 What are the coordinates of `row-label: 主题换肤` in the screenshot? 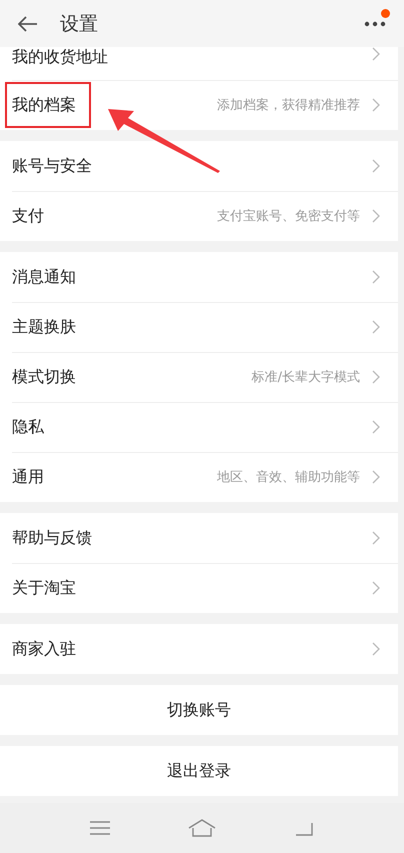 It's located at (44, 327).